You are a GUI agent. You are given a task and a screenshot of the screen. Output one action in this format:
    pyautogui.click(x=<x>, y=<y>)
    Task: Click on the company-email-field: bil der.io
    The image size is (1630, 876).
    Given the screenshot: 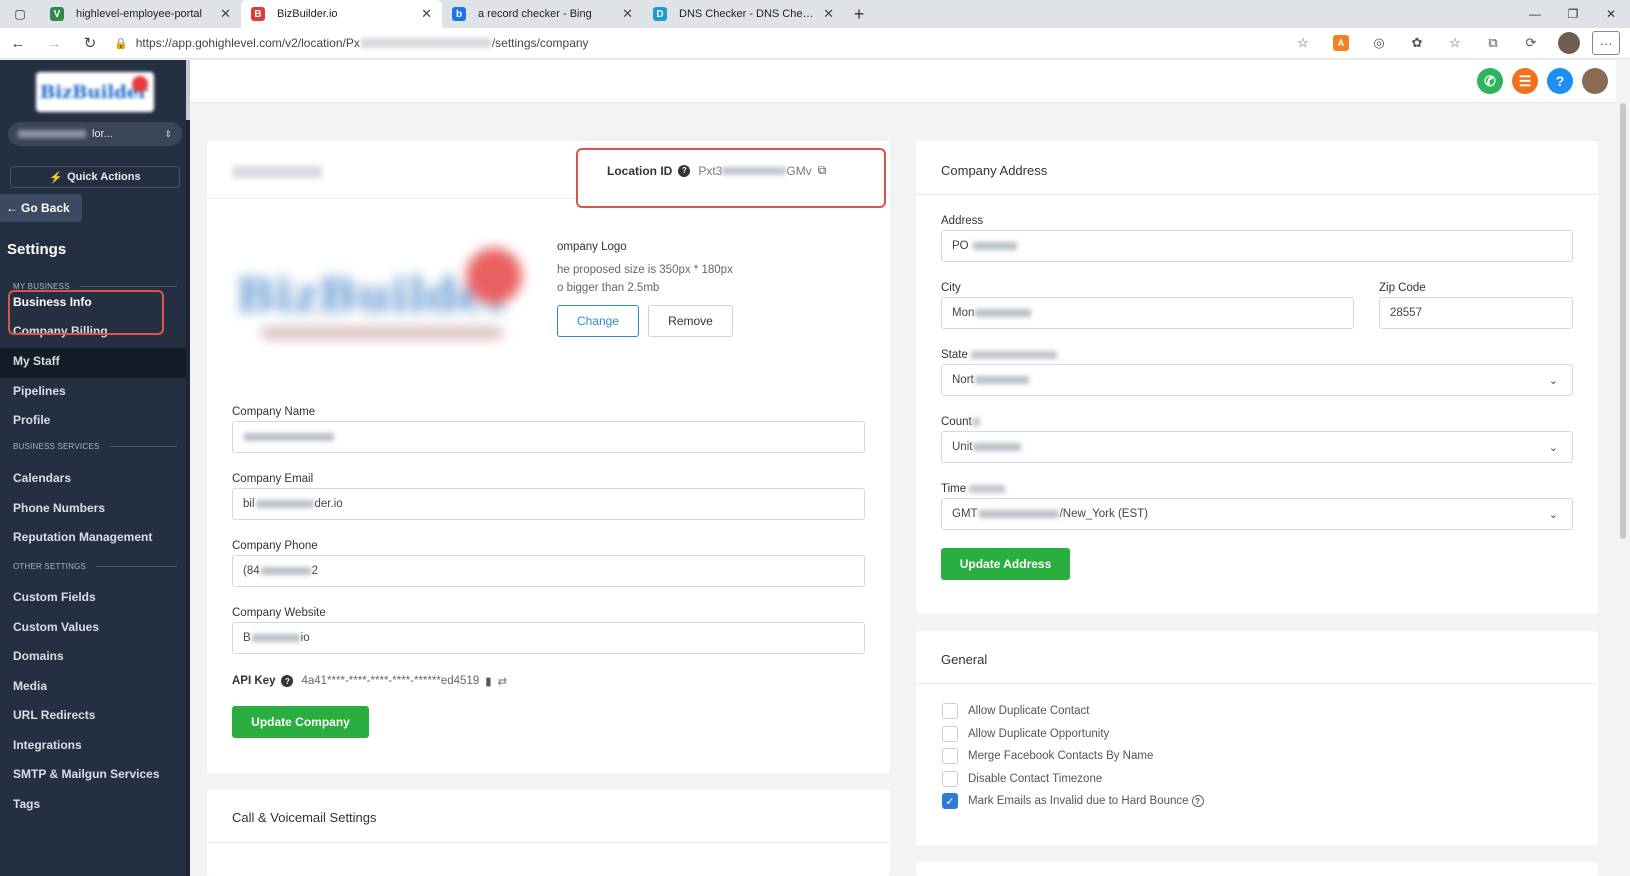 What is the action you would take?
    pyautogui.click(x=548, y=504)
    